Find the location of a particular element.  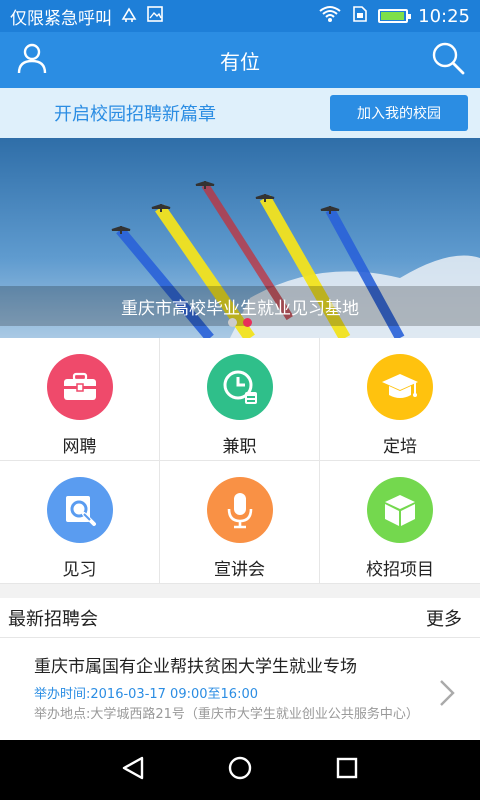

battery-fill is located at coordinates (392, 16).